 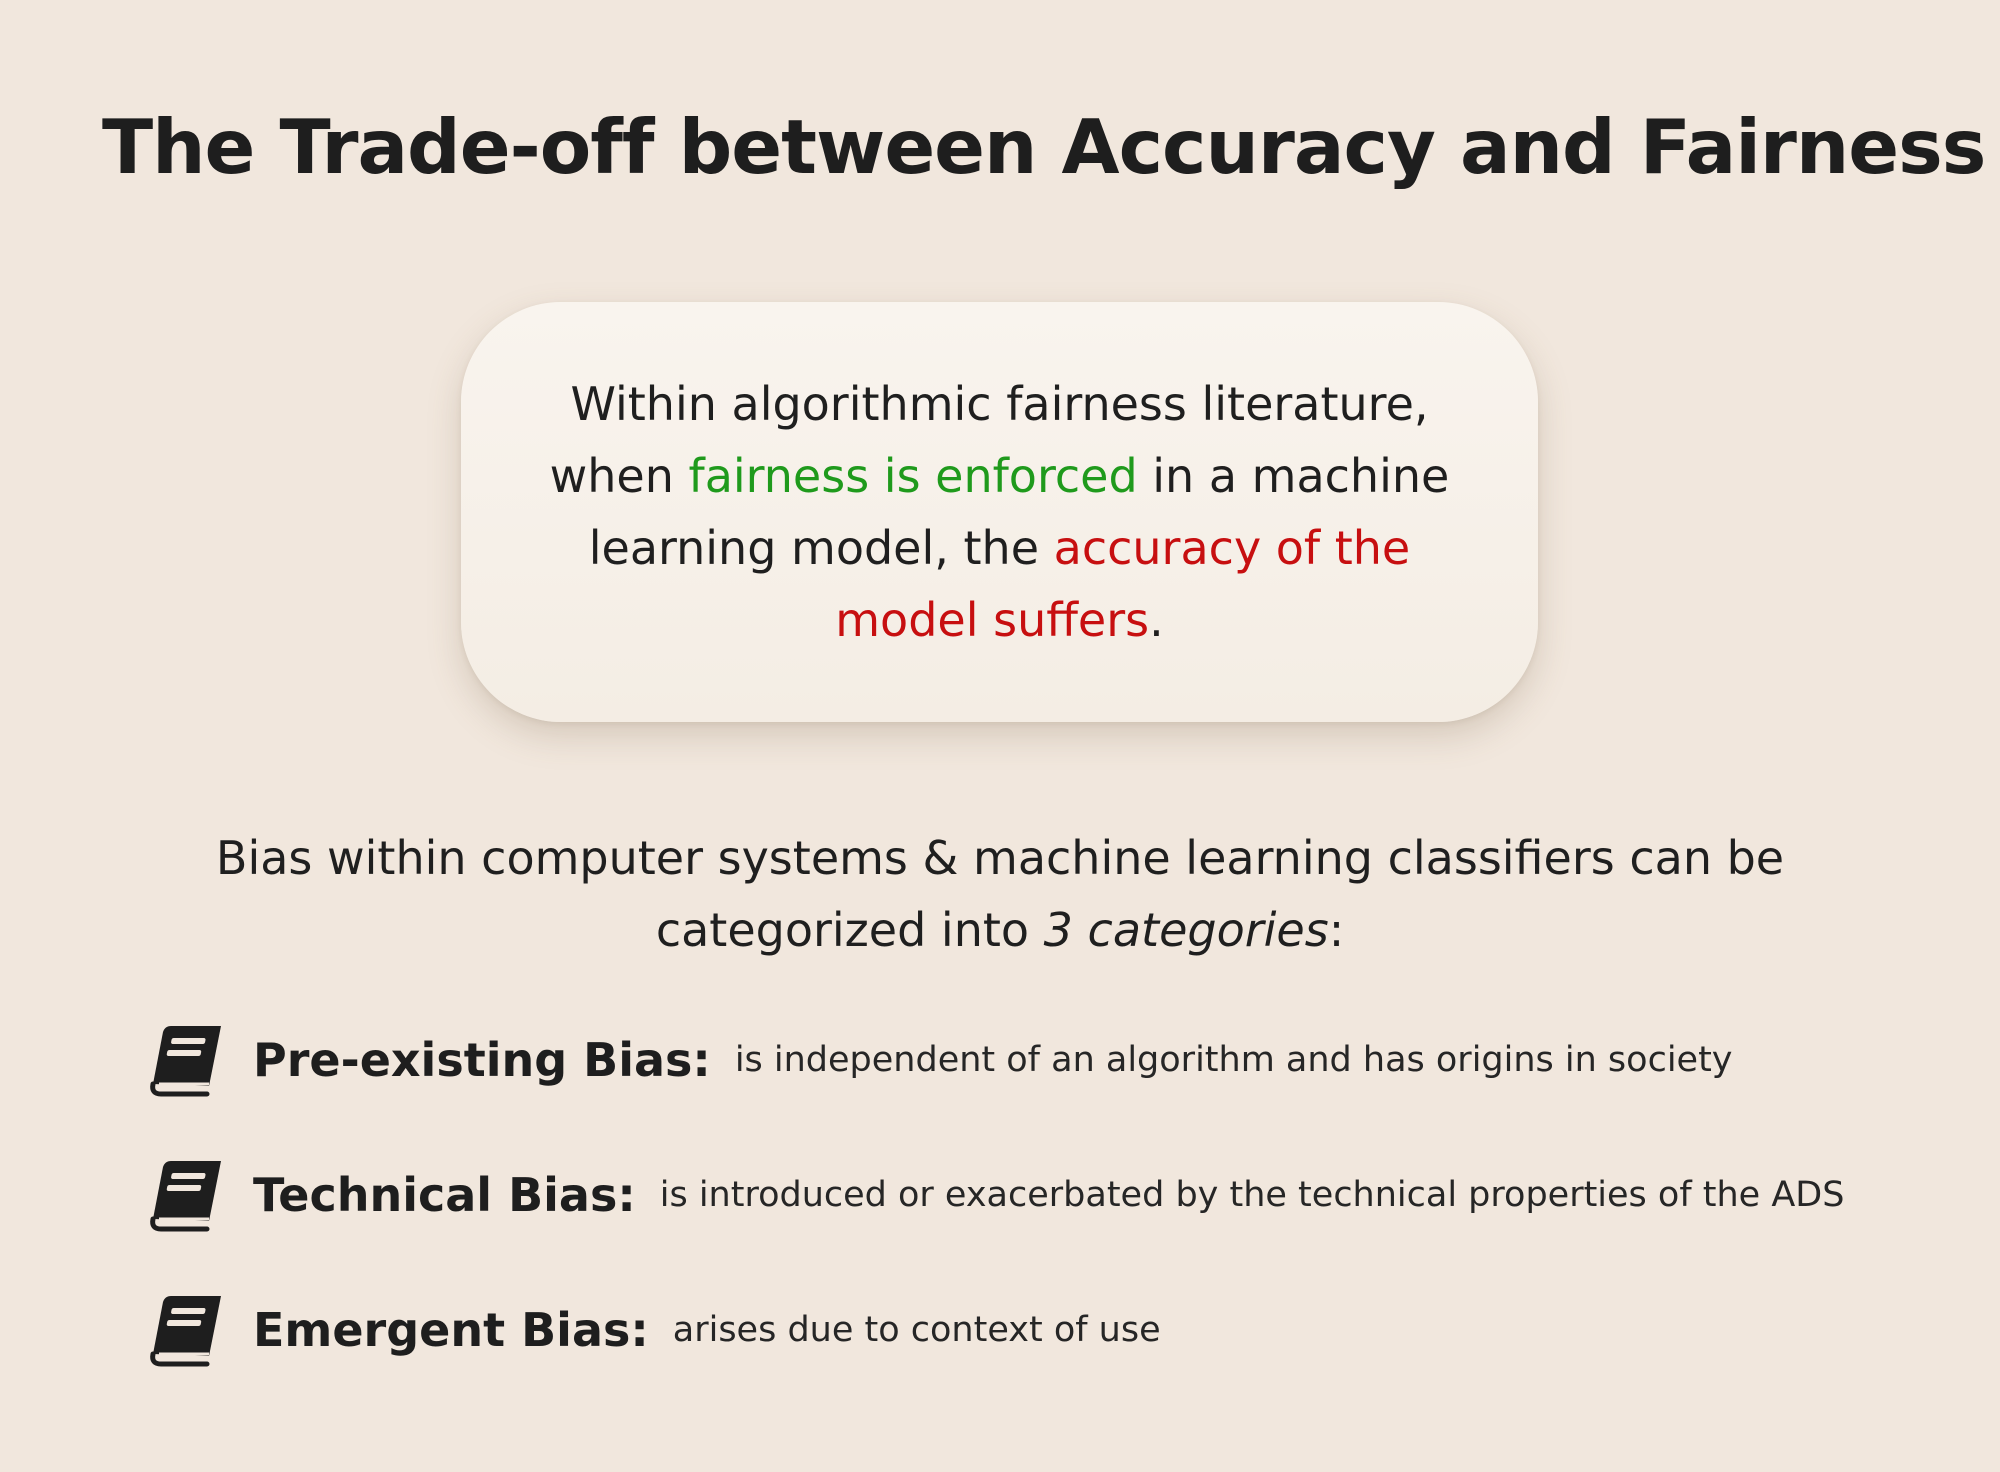 I want to click on bias-name: Pre-existing Bias:, so click(x=482, y=1060).